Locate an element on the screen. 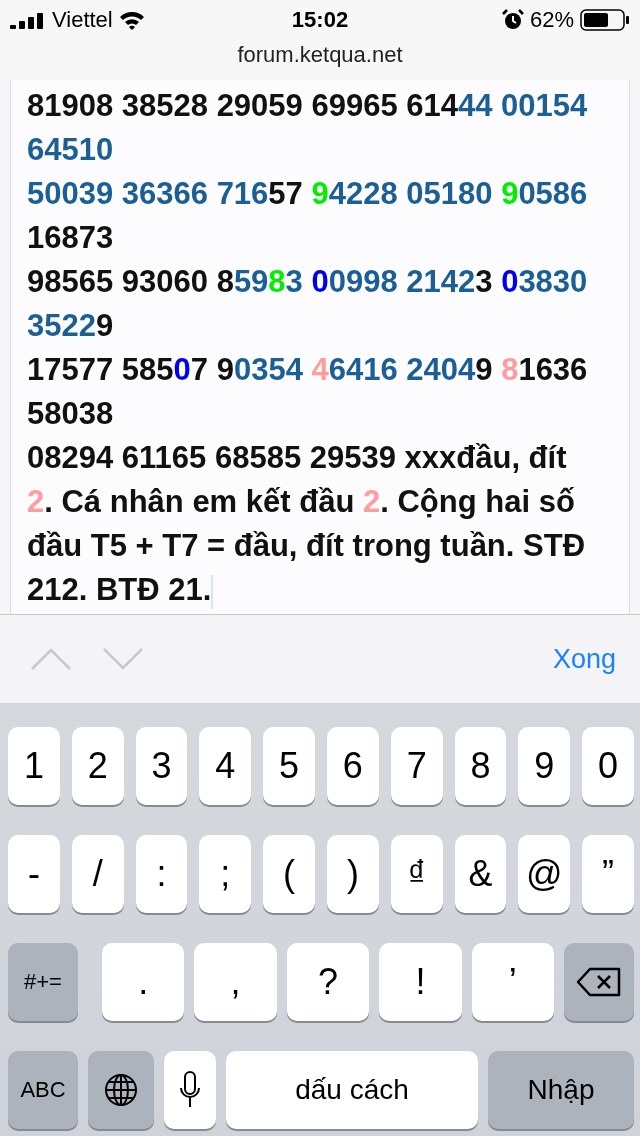 Image resolution: width=640 pixels, height=1136 pixels. editor-line: 64510 is located at coordinates (71, 150).